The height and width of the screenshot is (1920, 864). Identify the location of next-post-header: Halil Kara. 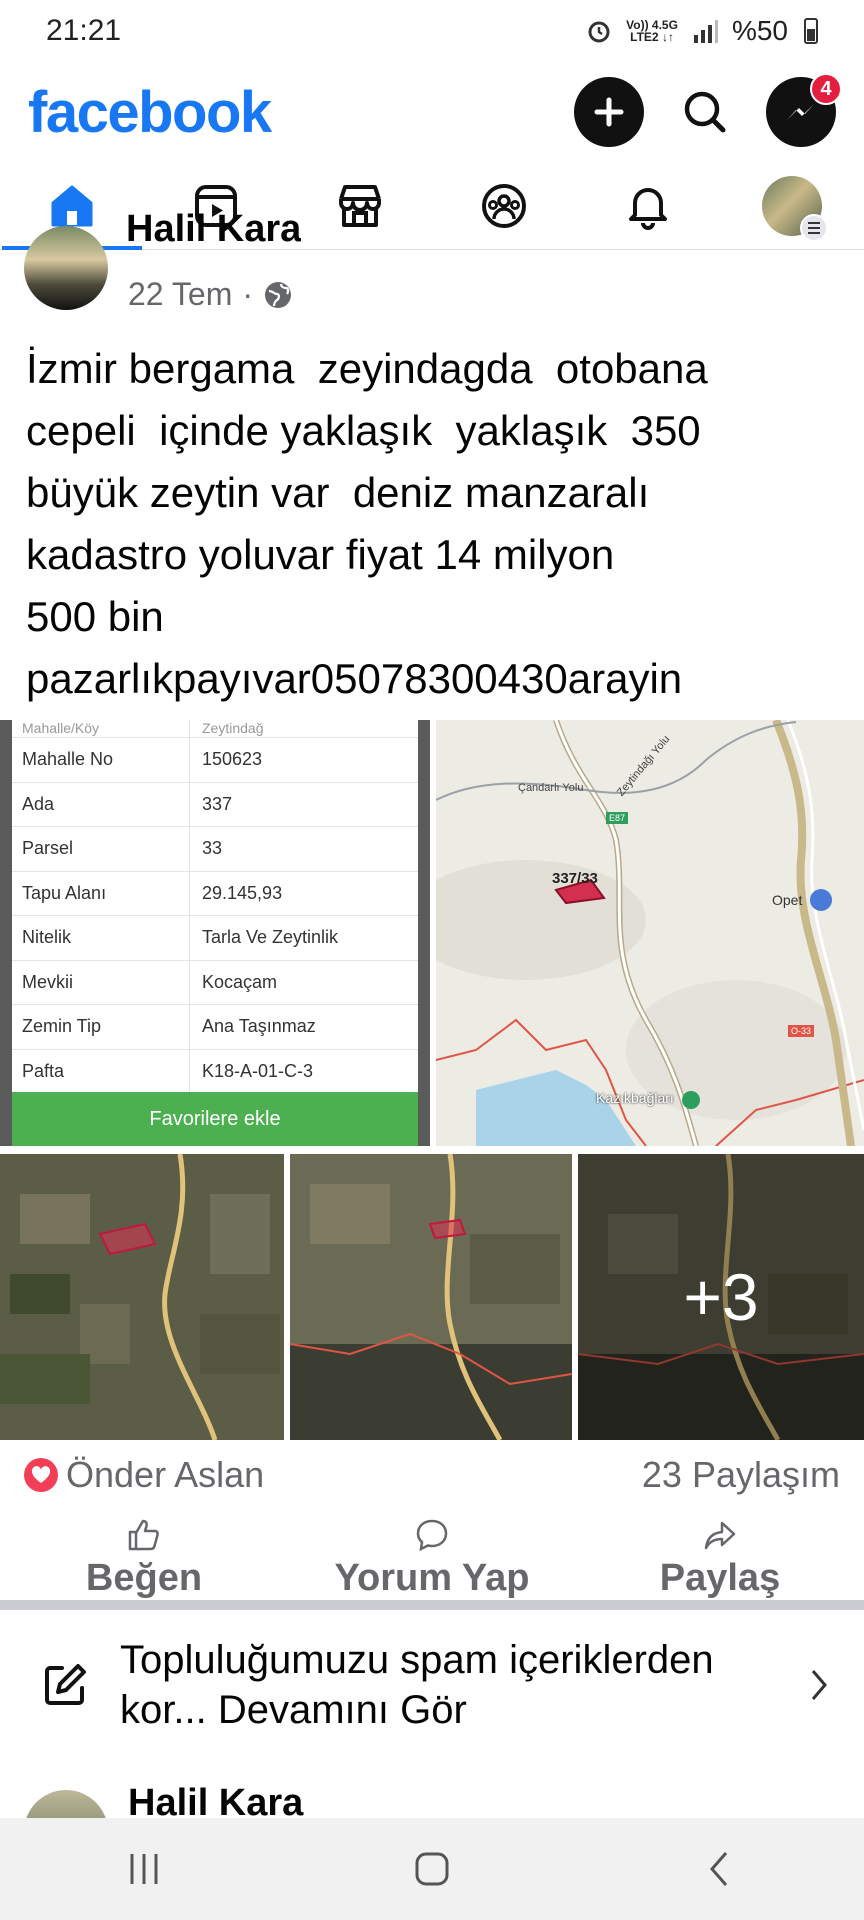
(434, 1798).